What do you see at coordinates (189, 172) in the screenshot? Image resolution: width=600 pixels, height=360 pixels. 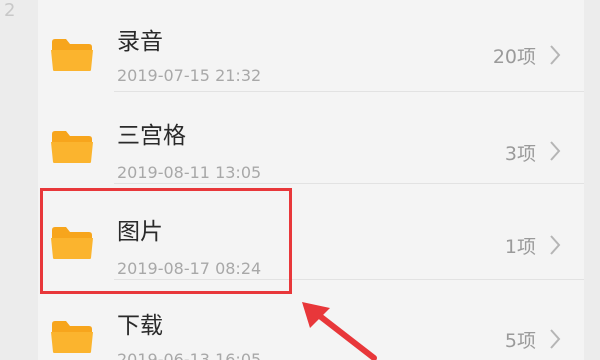 I see `folder-date: 2019-08-11 13:05` at bounding box center [189, 172].